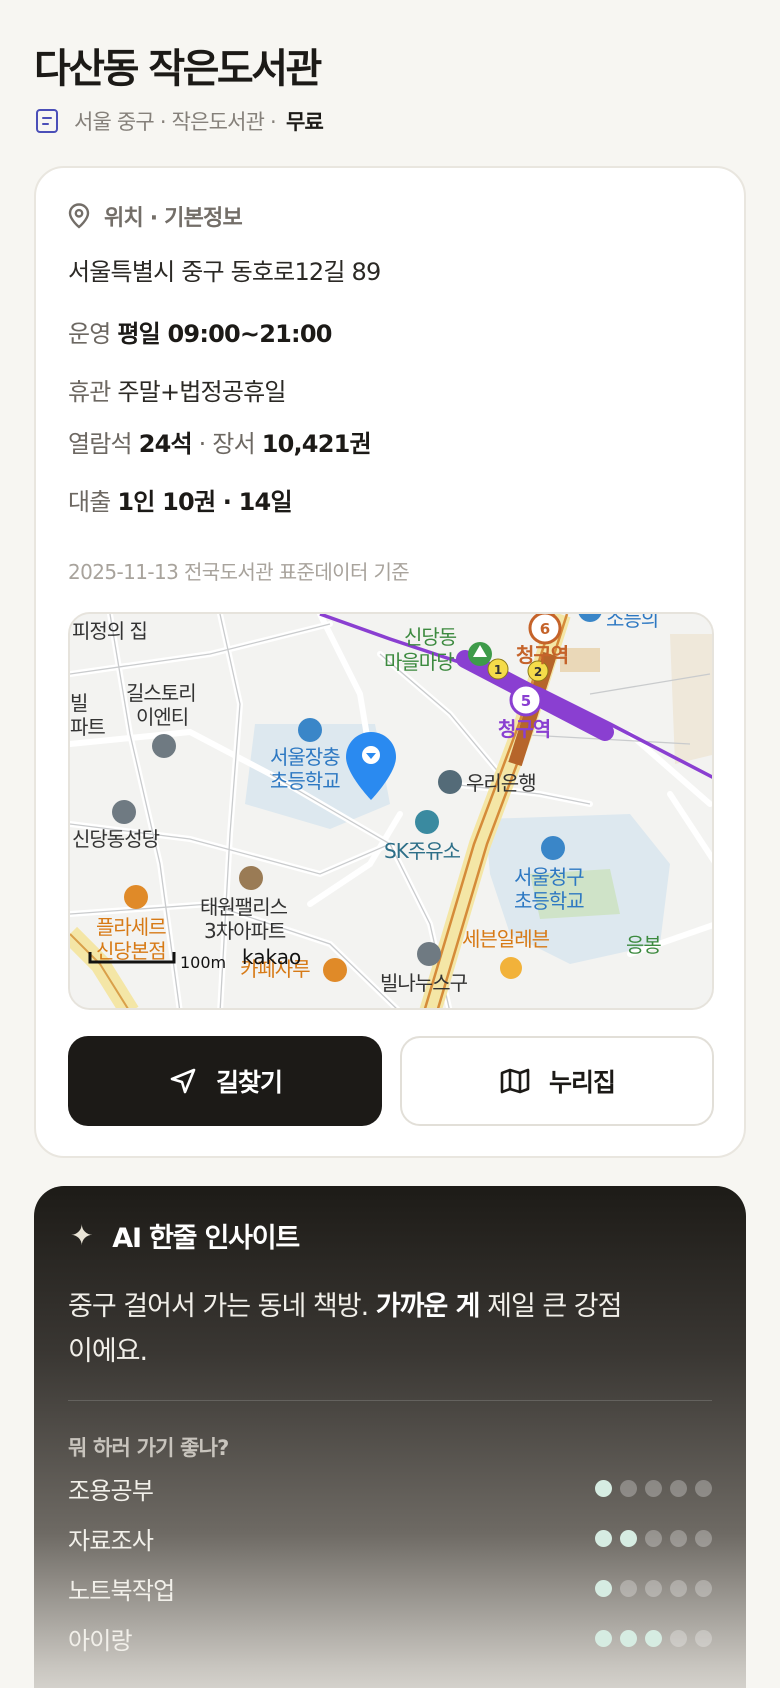 This screenshot has height=1688, width=780. What do you see at coordinates (162, 717) in the screenshot?
I see `map-label: 이엔티` at bounding box center [162, 717].